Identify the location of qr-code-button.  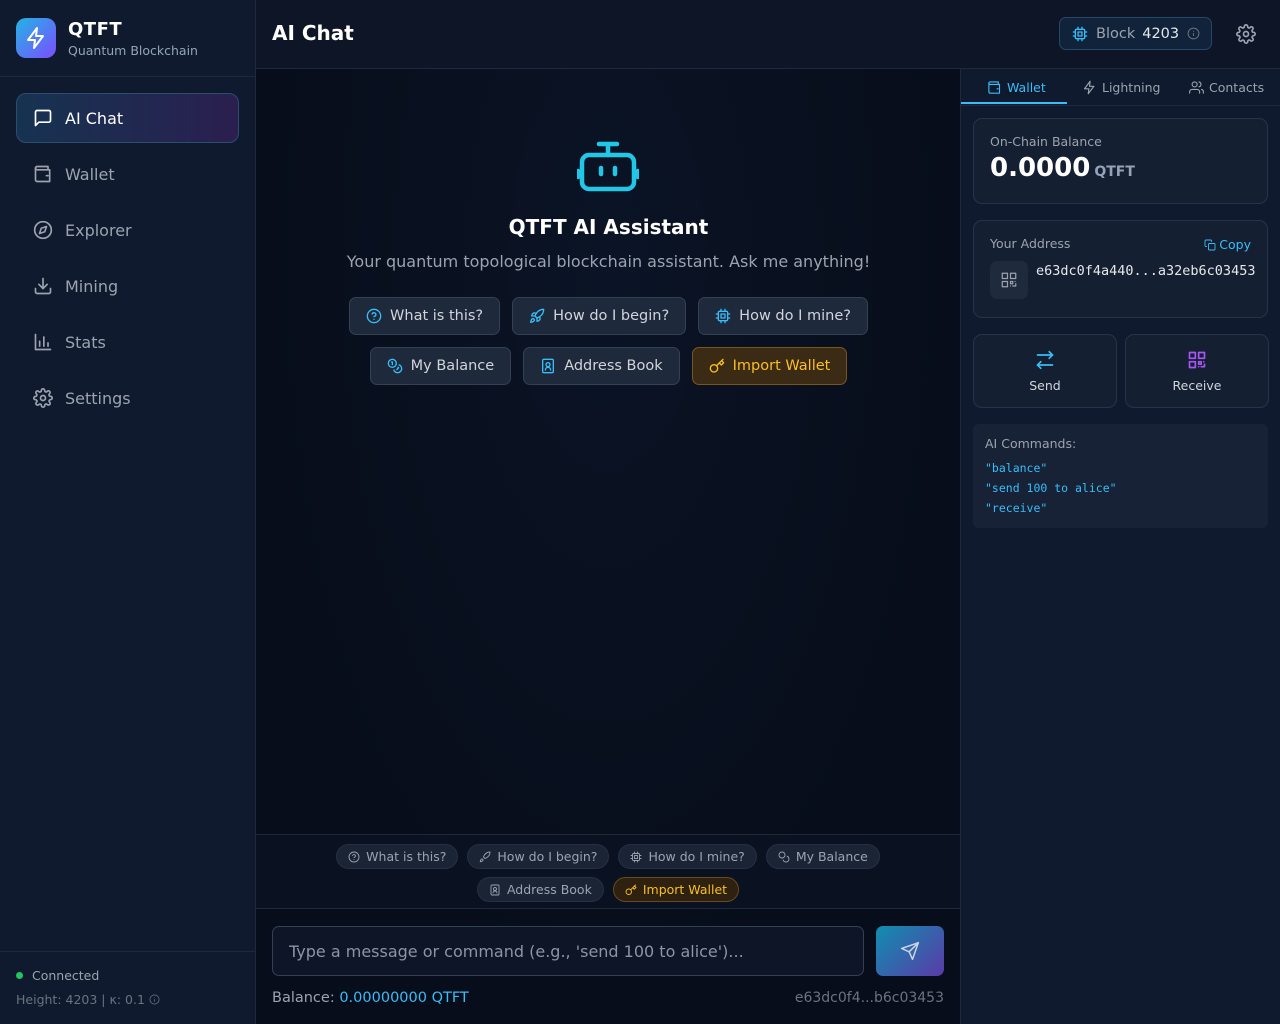
(1009, 280).